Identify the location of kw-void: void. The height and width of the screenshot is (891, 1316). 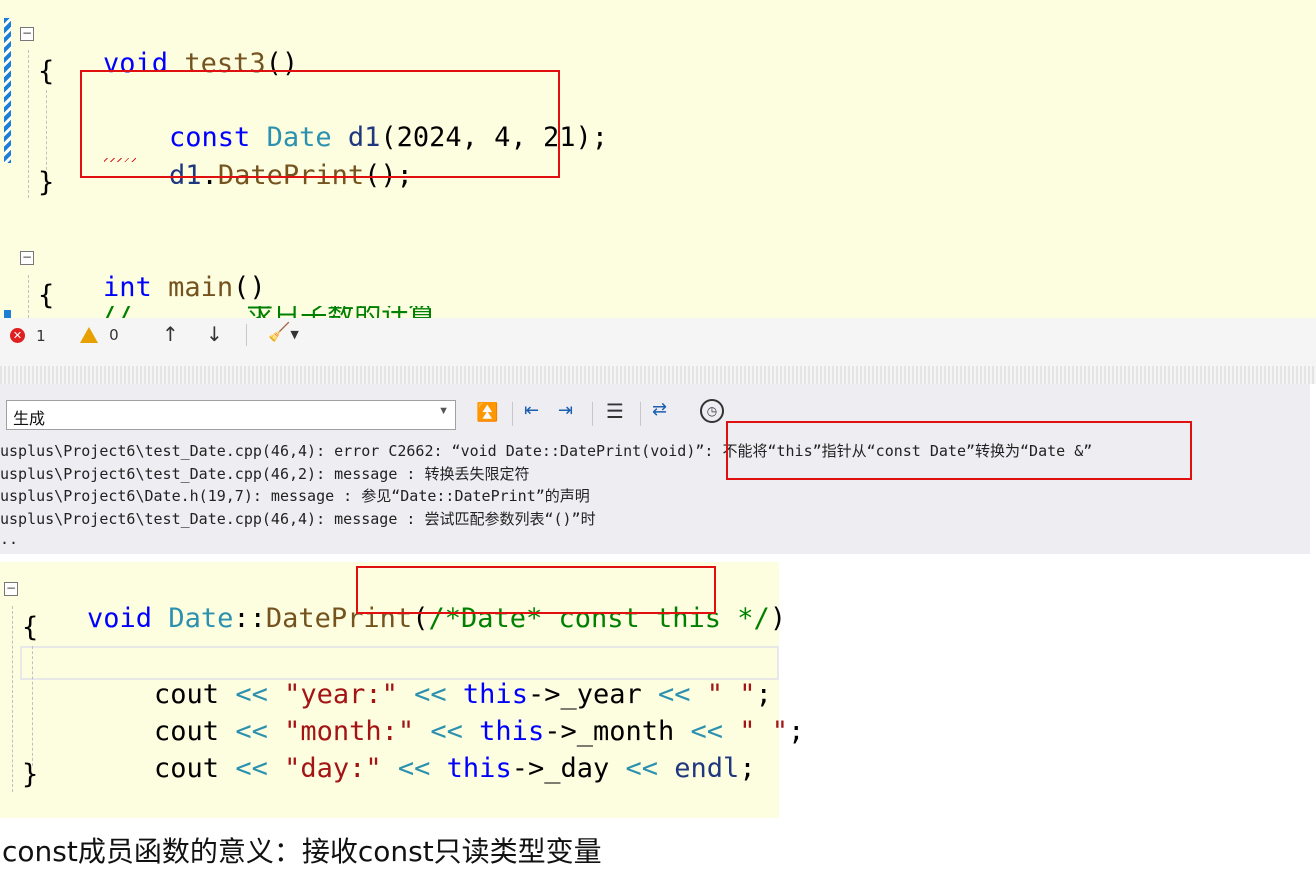
(120, 618).